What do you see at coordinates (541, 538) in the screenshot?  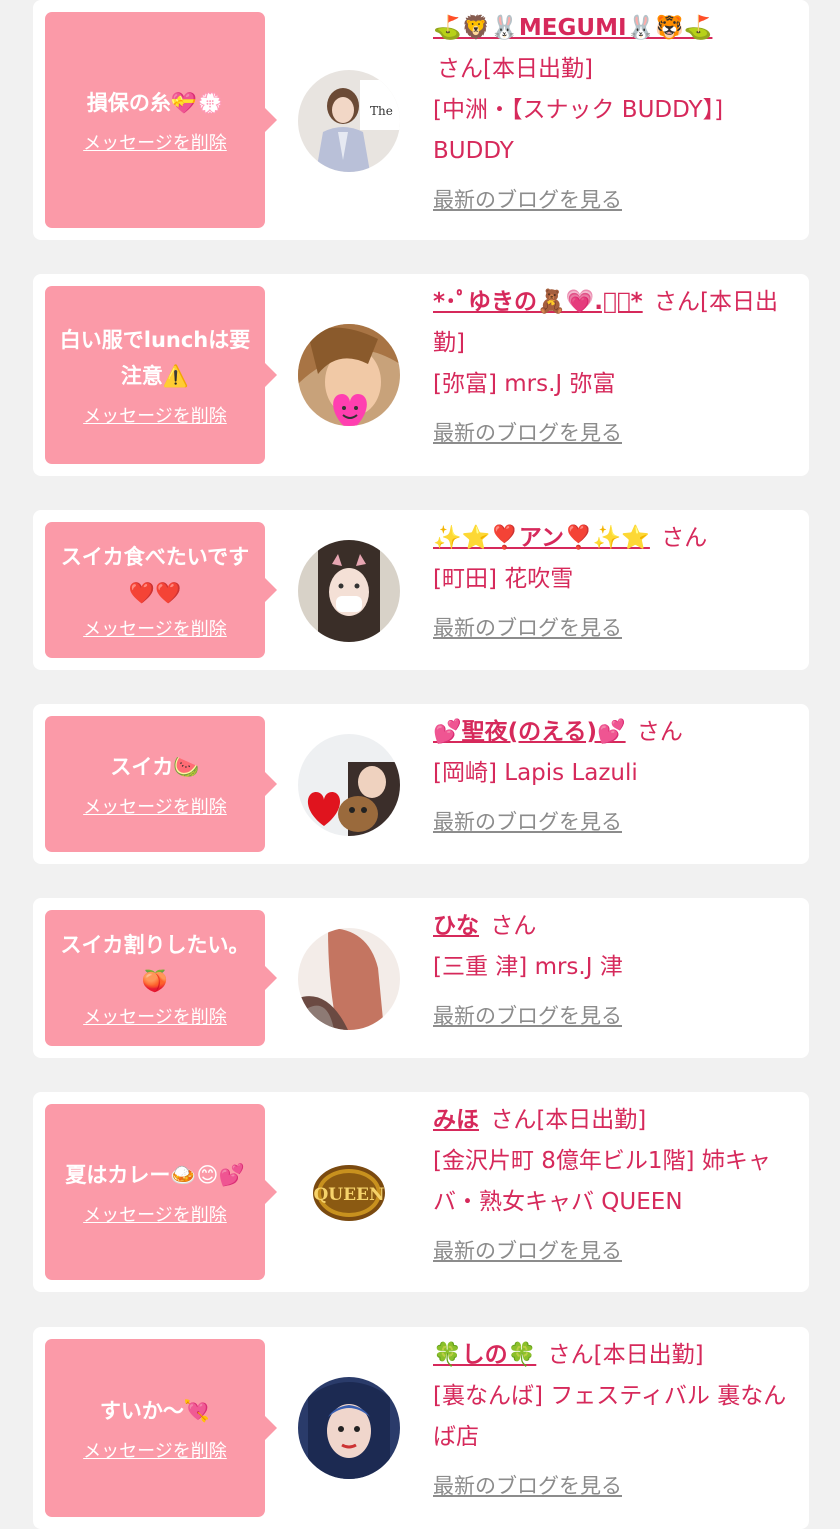 I see `cast-name-link: ✨⭐❣️アン❣️✨⭐` at bounding box center [541, 538].